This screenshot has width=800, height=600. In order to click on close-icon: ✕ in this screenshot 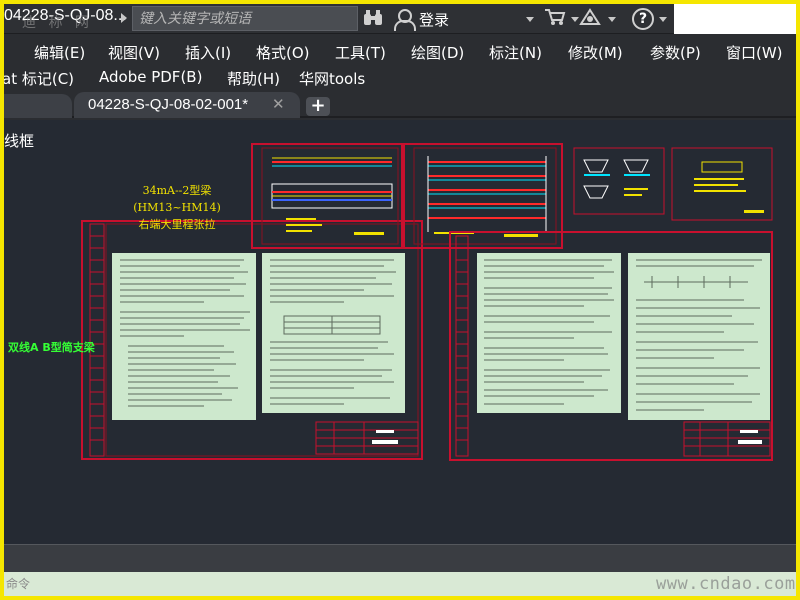, I will do `click(278, 104)`.